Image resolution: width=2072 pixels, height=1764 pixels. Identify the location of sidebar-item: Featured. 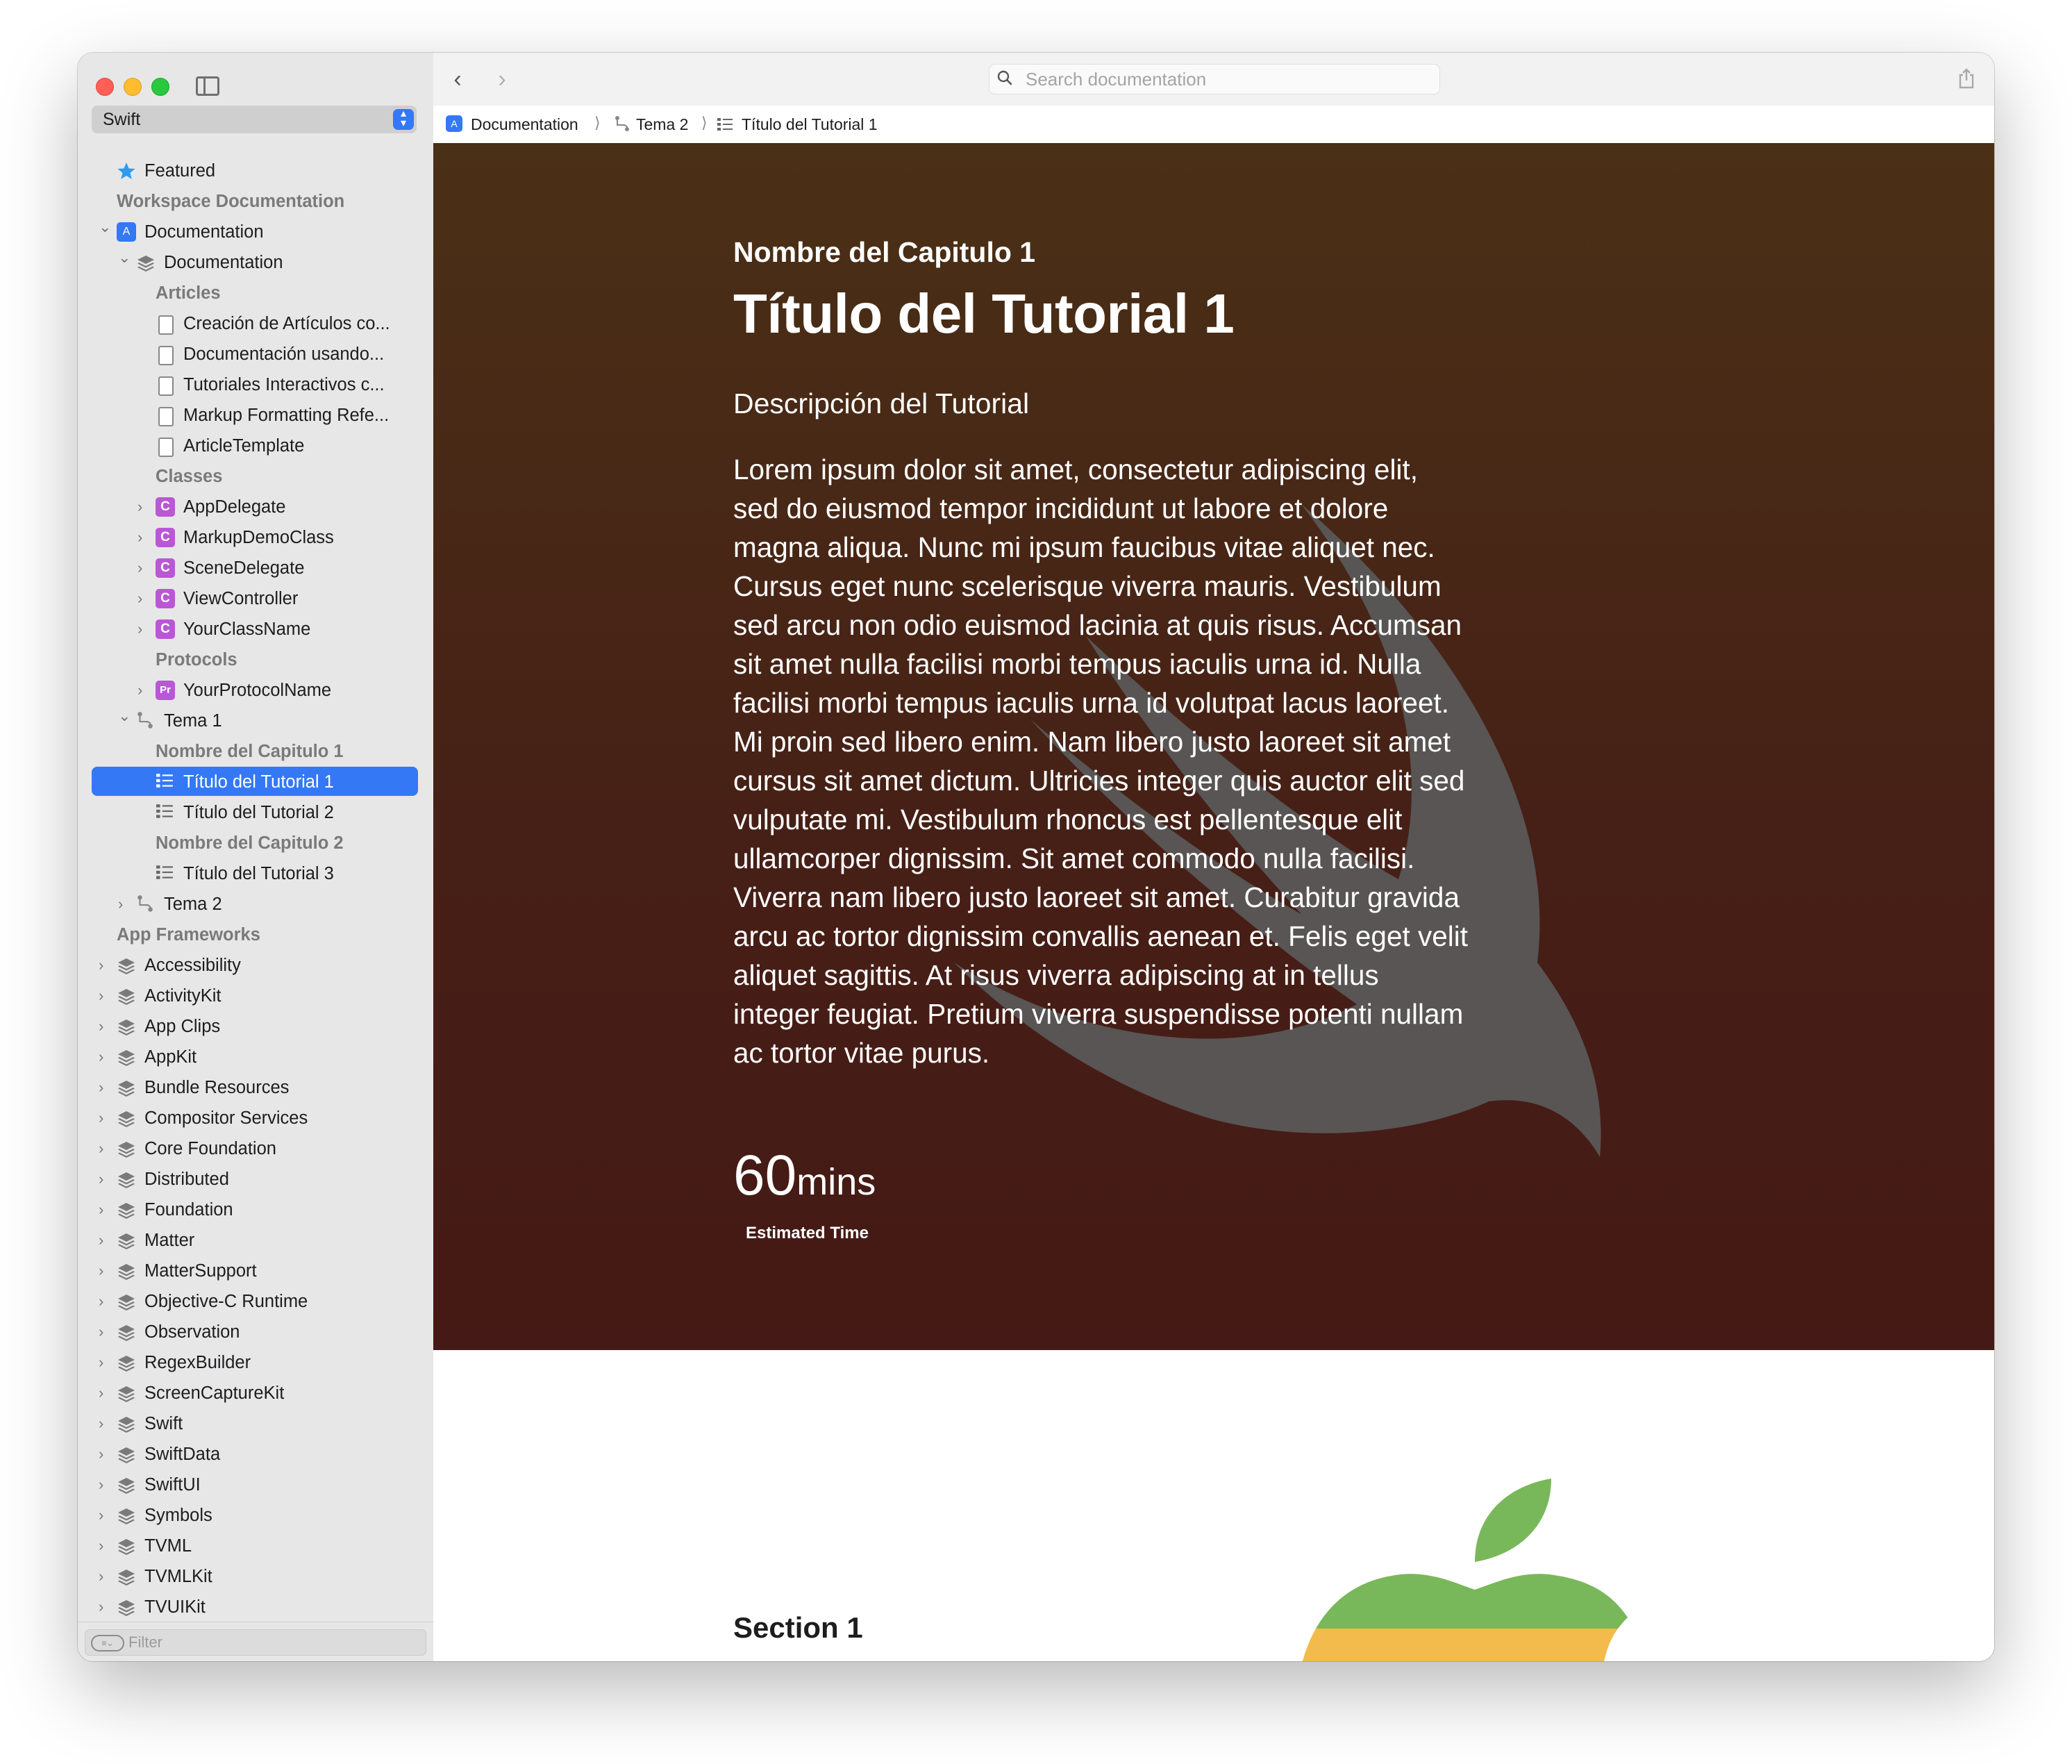
(256, 171).